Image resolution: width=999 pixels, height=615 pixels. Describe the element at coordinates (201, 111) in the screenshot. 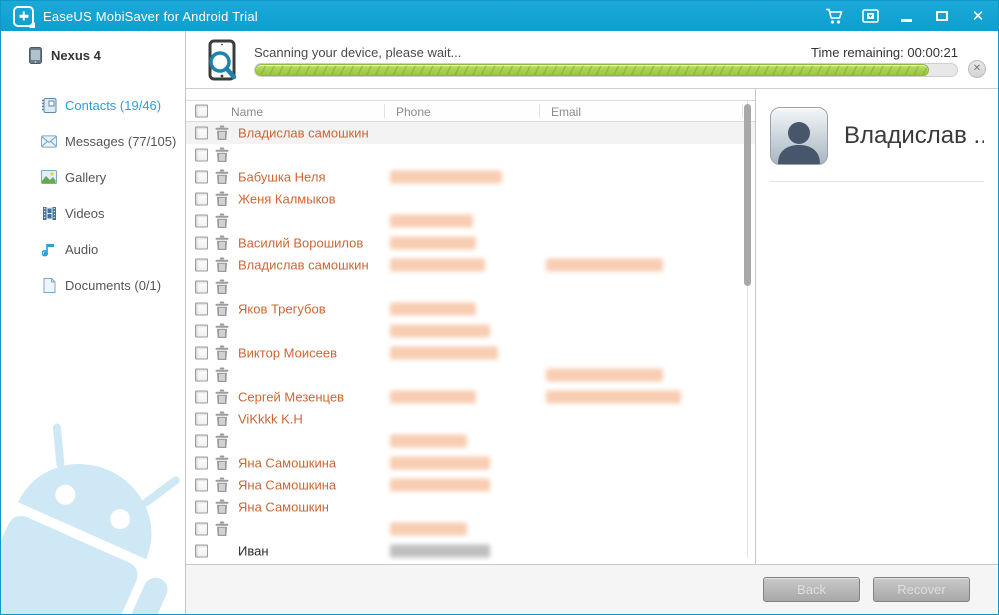

I see `select-all-checkbox` at that location.